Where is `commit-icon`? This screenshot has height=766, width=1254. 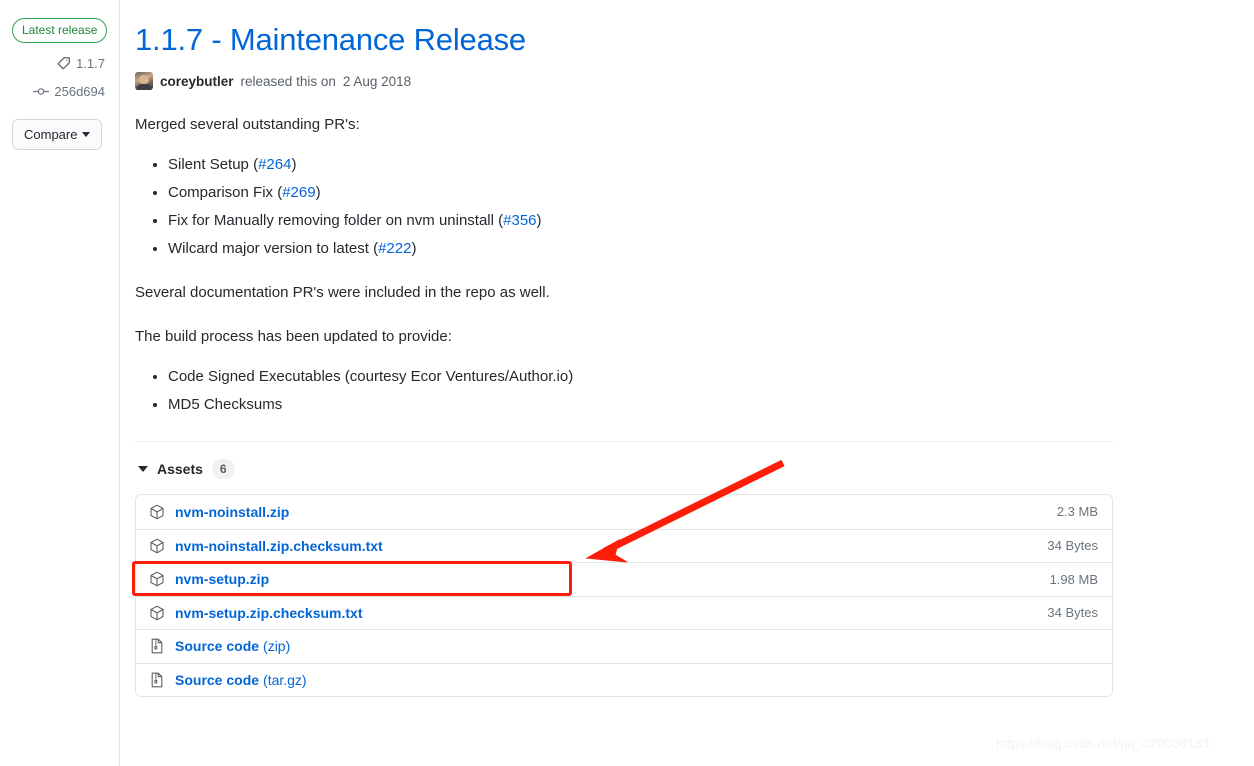
commit-icon is located at coordinates (41, 91).